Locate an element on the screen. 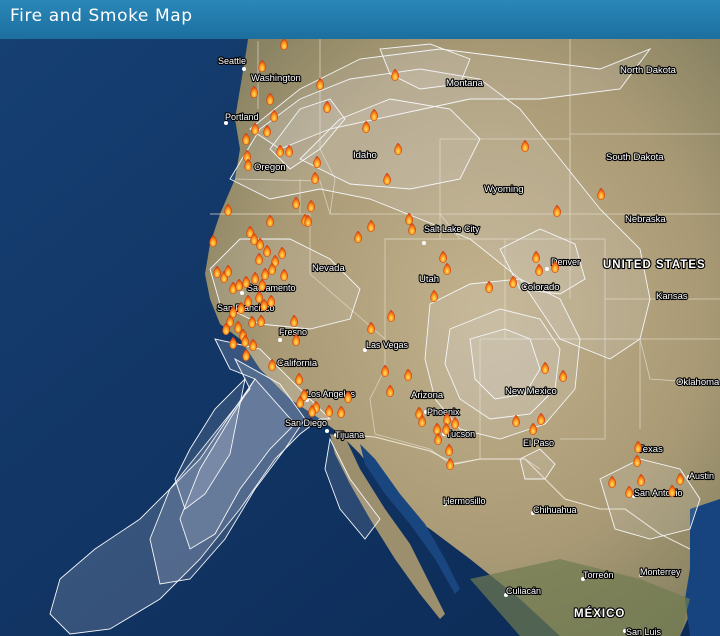 The height and width of the screenshot is (636, 720). city-label: Tucson is located at coordinates (460, 434).